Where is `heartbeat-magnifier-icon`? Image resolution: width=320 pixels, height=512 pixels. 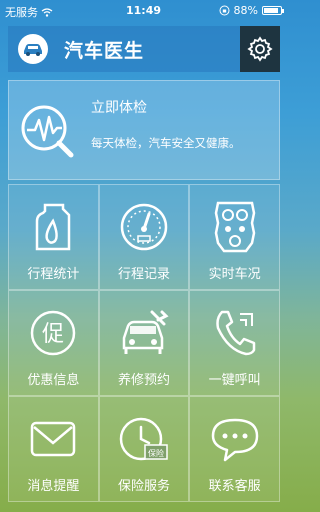 heartbeat-magnifier-icon is located at coordinates (49, 134).